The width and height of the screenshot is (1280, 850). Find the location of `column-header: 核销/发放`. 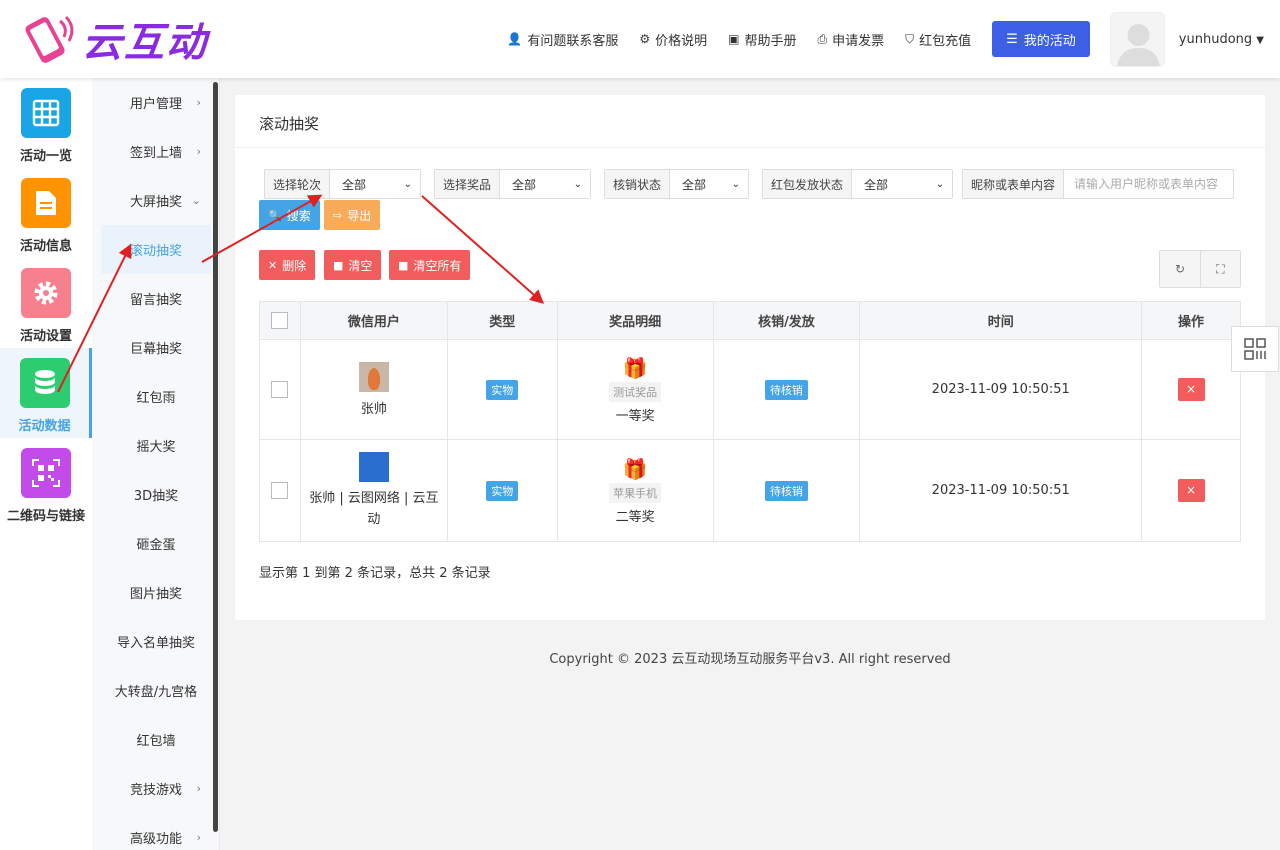

column-header: 核销/发放 is located at coordinates (786, 320).